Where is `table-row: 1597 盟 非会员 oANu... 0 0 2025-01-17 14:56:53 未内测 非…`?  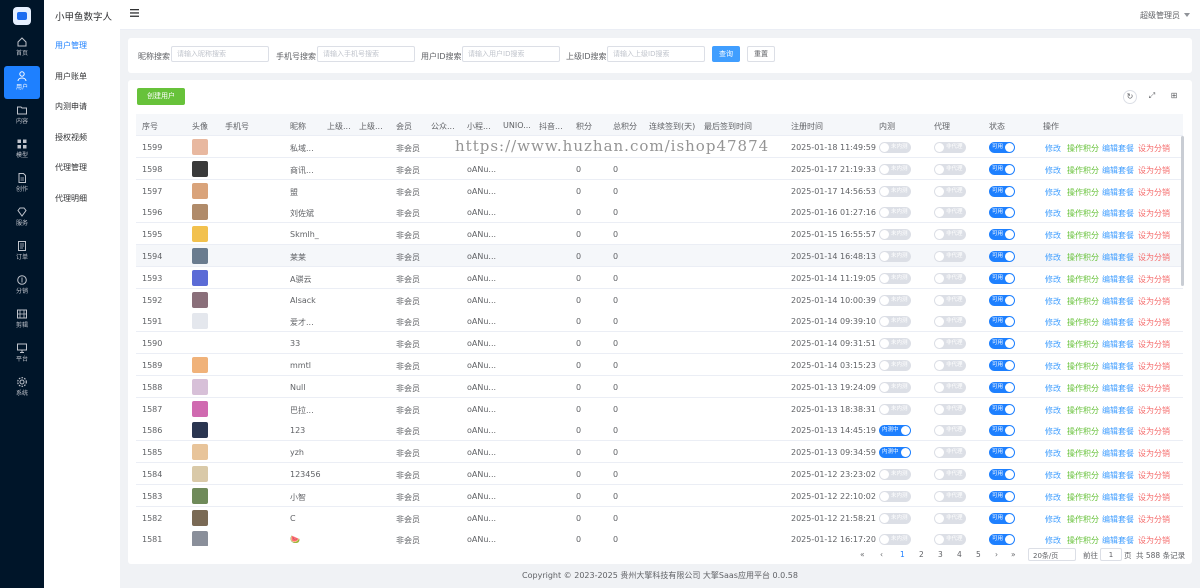 table-row: 1597 盟 非会员 oANu... 0 0 2025-01-17 14:56:53 未内测 非… is located at coordinates (659, 190).